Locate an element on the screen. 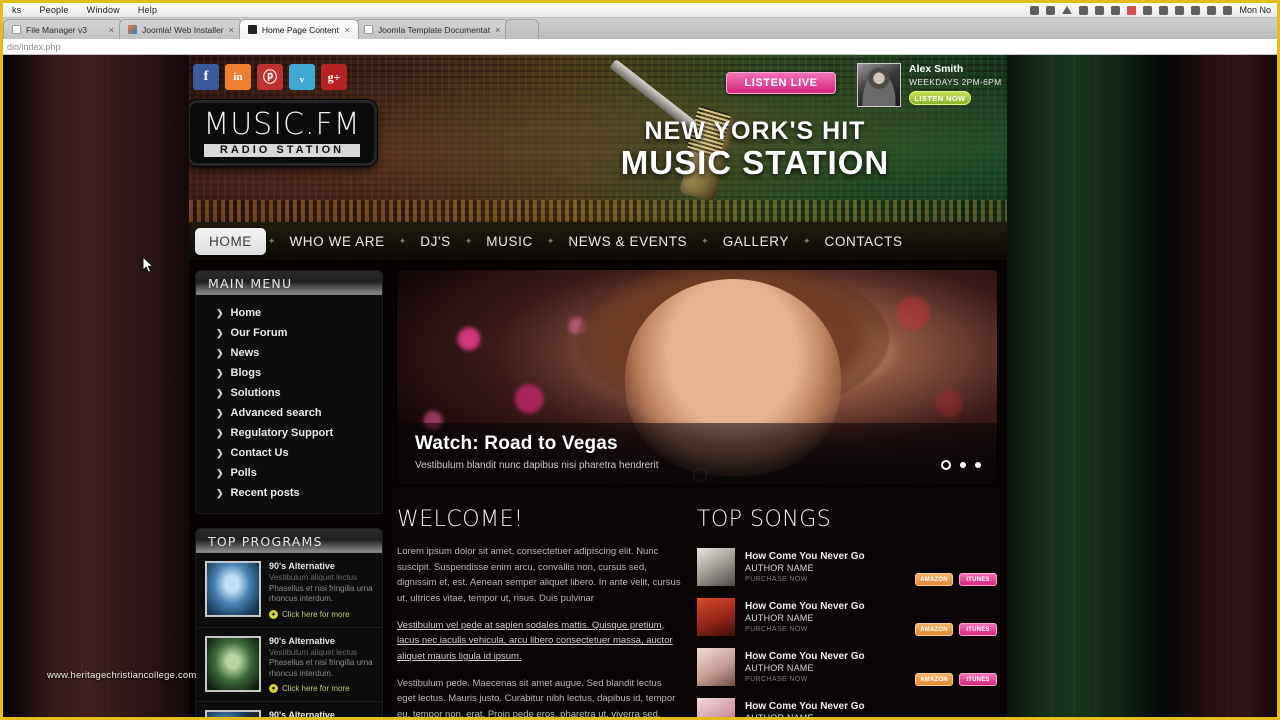  sidebar-item-news: ❯ News is located at coordinates (289, 353).